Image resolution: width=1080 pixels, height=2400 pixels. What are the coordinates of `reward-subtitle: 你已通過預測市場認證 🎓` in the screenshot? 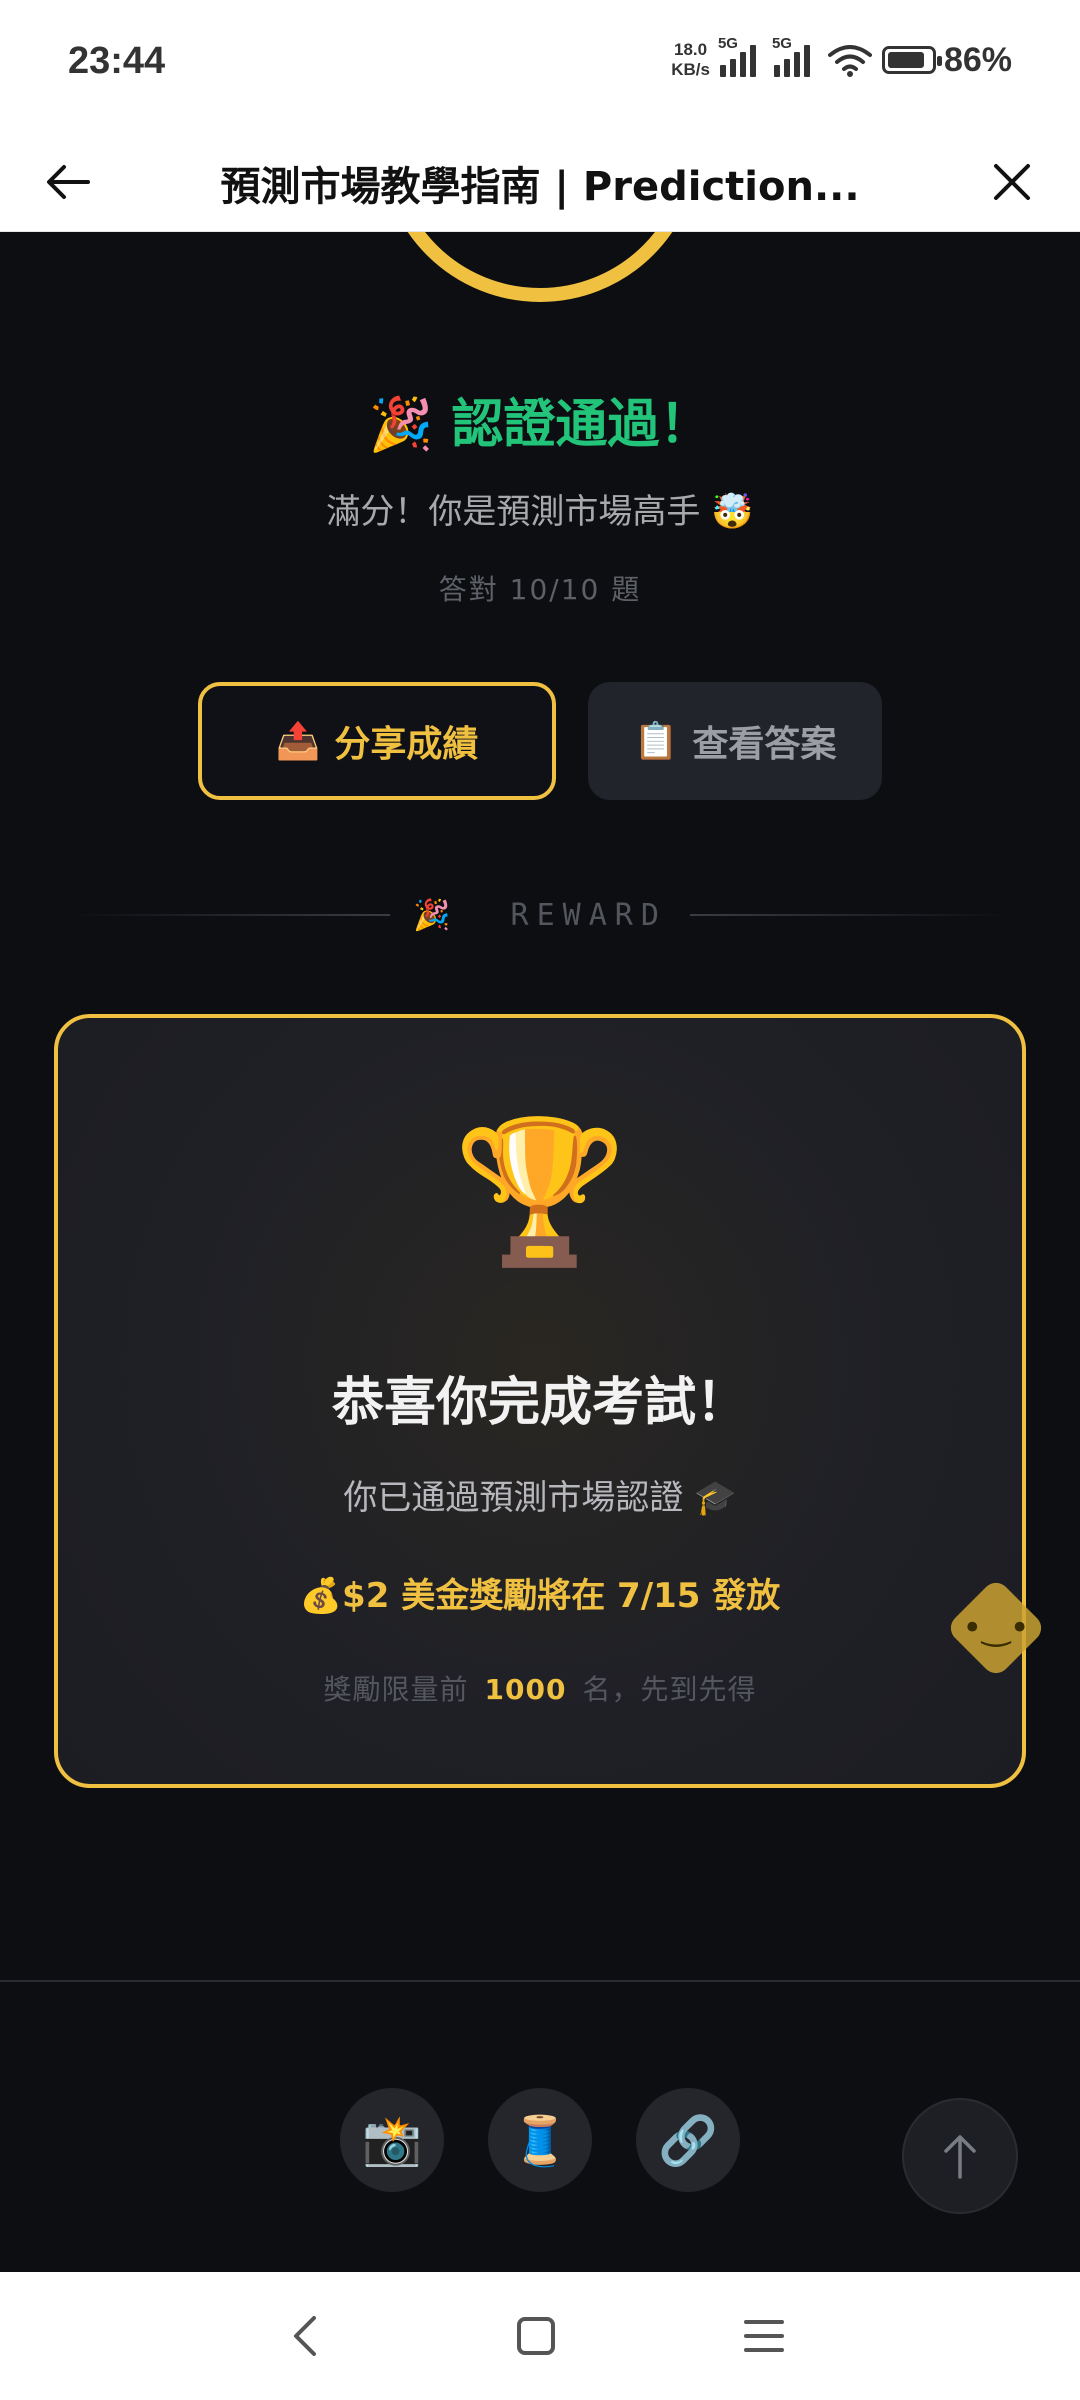 It's located at (540, 1498).